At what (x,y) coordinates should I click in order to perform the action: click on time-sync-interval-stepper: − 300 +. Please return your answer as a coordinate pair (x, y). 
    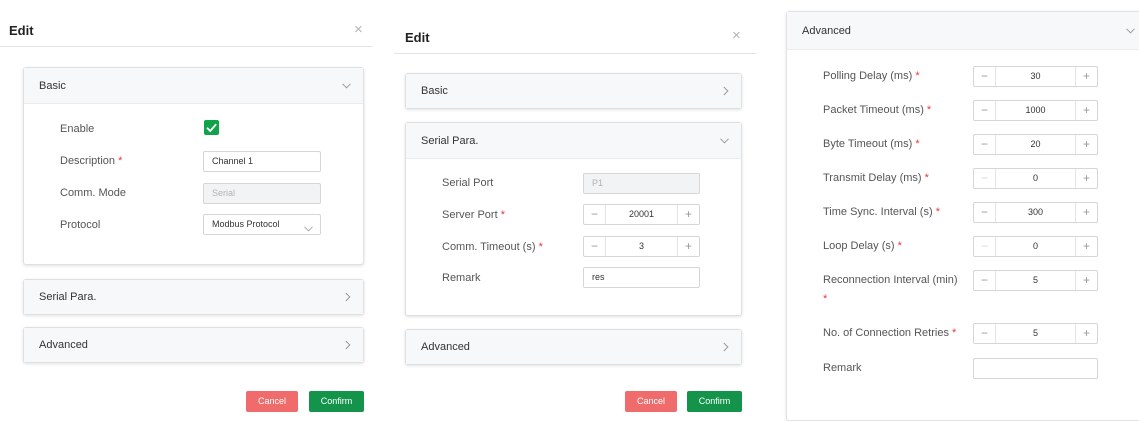
    Looking at the image, I should click on (1035, 212).